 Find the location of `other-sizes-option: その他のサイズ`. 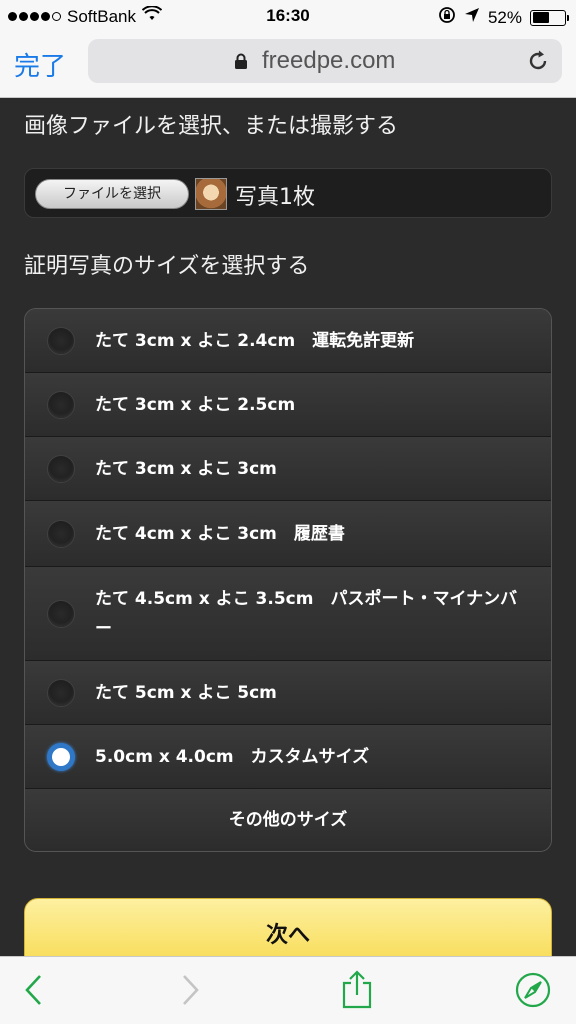

other-sizes-option: その他のサイズ is located at coordinates (288, 820).